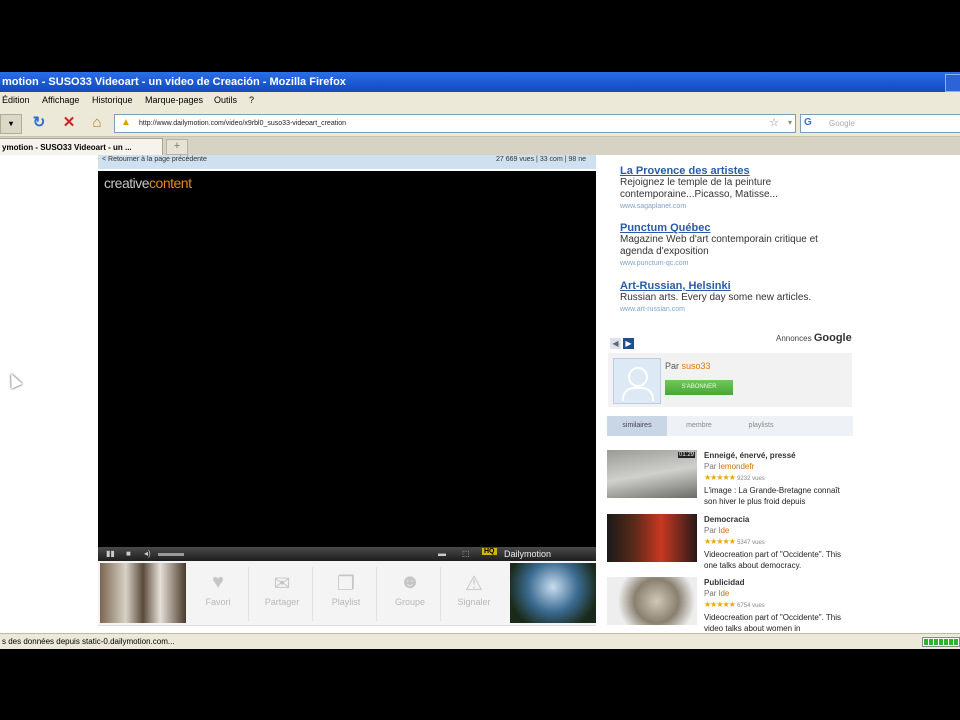  Describe the element at coordinates (39, 123) in the screenshot. I see `reload-icon: ↻` at that location.